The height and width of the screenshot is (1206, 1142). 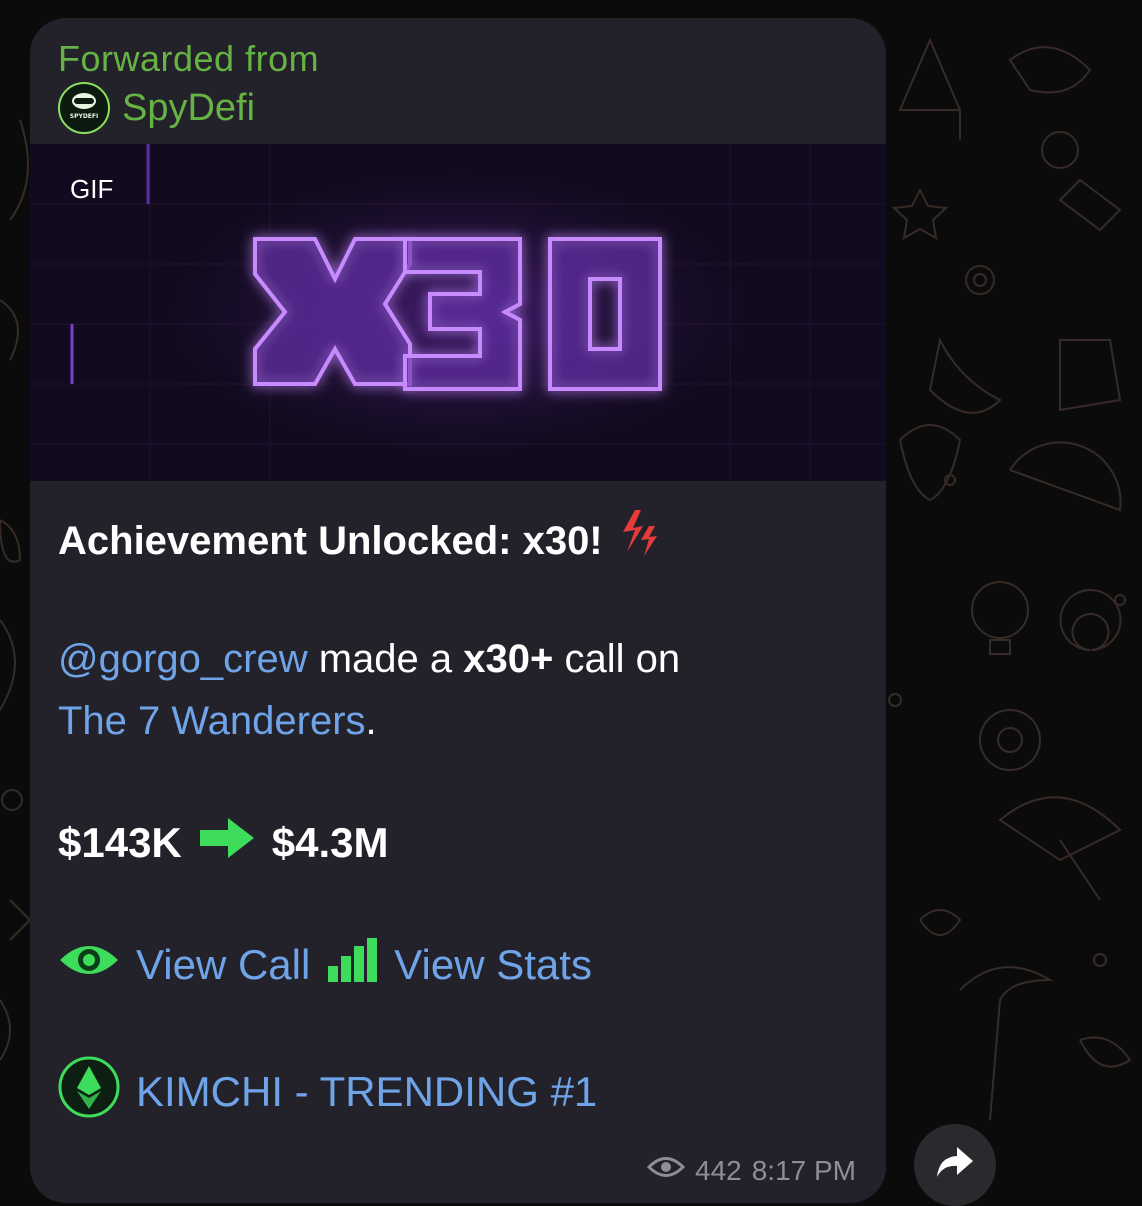 I want to click on view-stats-label: View Stats, so click(x=493, y=965).